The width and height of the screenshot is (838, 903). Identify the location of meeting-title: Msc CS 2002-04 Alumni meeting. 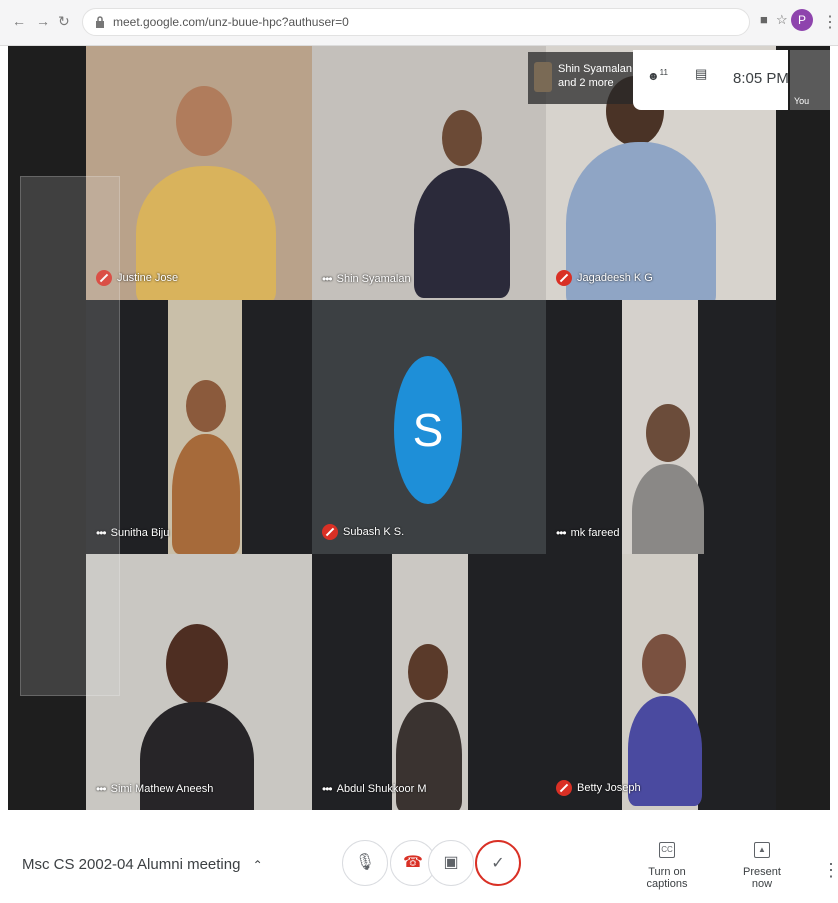
(131, 864).